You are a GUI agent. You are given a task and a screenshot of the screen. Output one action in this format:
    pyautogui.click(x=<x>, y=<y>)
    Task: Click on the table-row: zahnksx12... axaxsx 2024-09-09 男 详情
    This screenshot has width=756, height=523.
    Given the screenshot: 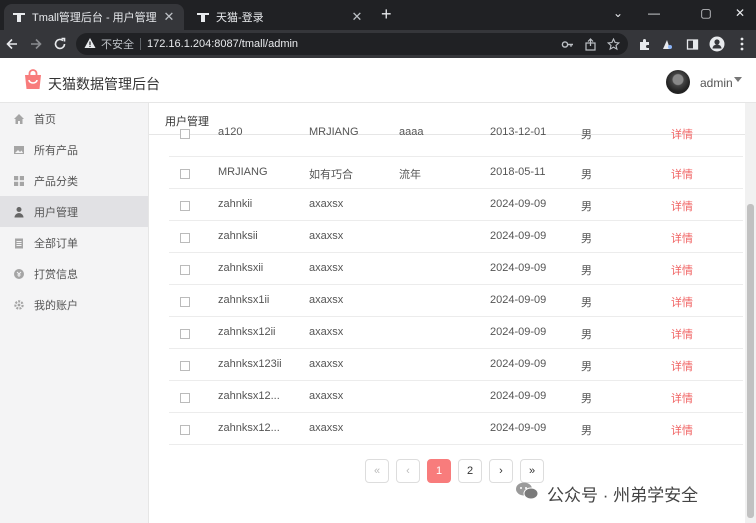 What is the action you would take?
    pyautogui.click(x=456, y=428)
    